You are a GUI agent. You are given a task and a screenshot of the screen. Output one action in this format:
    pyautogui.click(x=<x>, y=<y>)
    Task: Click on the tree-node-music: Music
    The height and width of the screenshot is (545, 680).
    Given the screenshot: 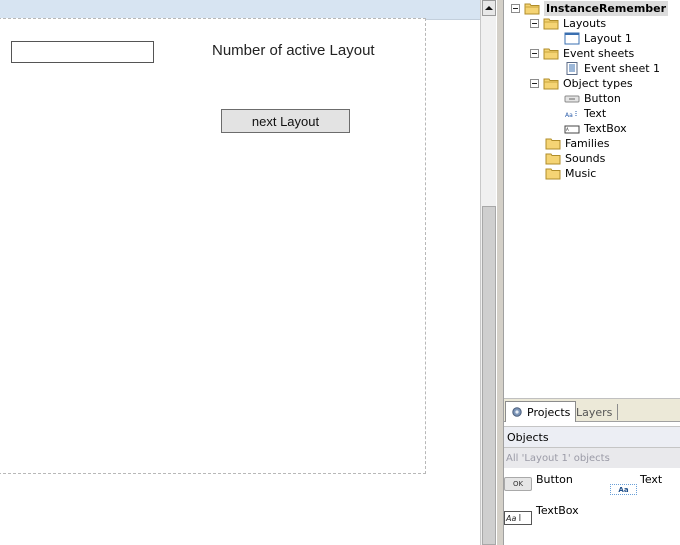 What is the action you would take?
    pyautogui.click(x=570, y=173)
    